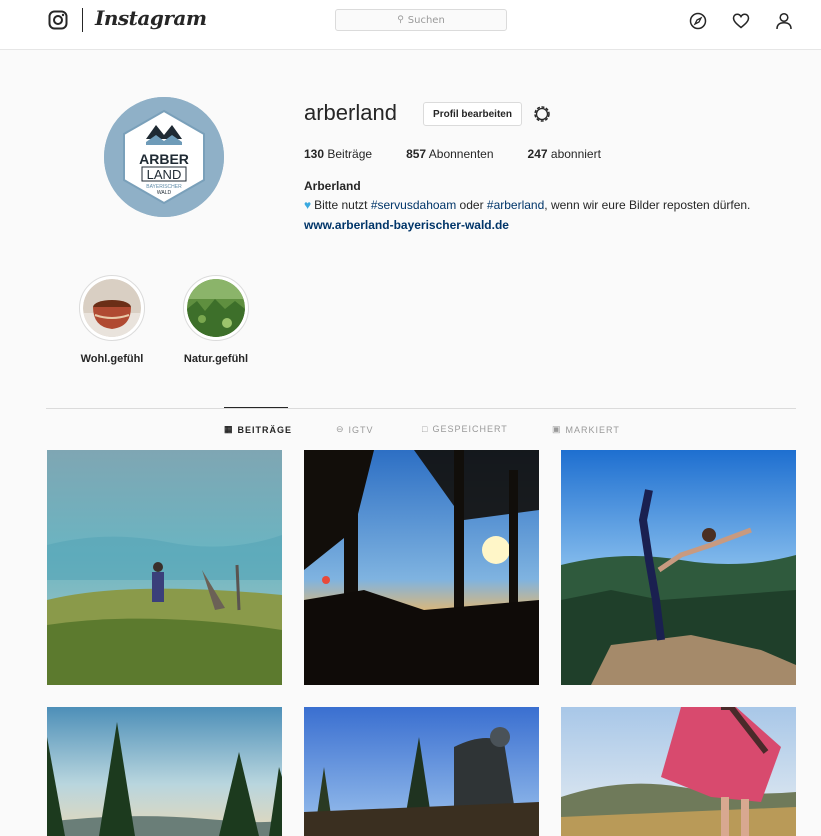 Image resolution: width=821 pixels, height=836 pixels. Describe the element at coordinates (471, 205) in the screenshot. I see `bio-text-part: oder` at that location.